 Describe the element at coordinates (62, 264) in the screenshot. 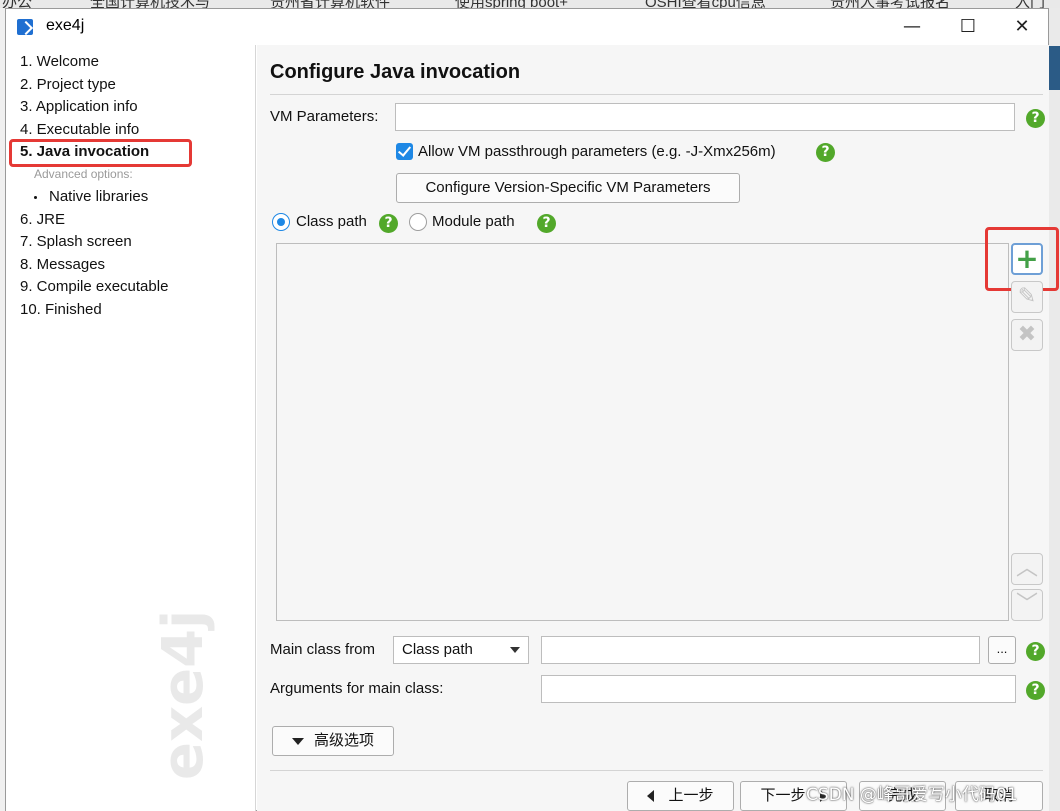

I see `nav-step-messages: 8. Messages` at that location.